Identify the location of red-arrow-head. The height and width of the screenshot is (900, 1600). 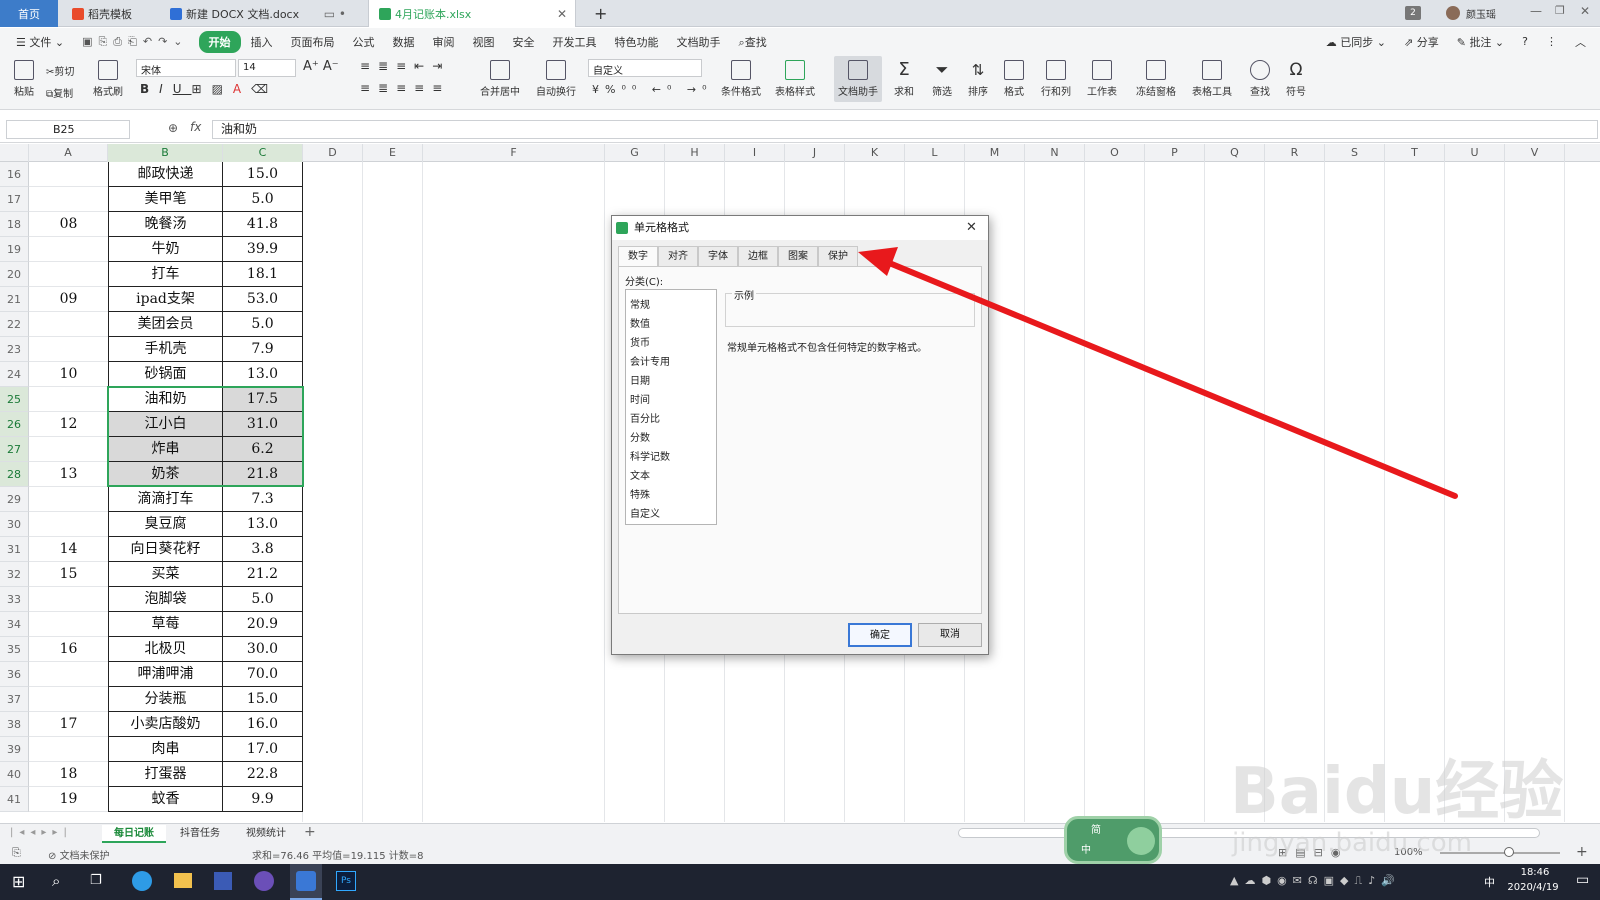
(878, 261).